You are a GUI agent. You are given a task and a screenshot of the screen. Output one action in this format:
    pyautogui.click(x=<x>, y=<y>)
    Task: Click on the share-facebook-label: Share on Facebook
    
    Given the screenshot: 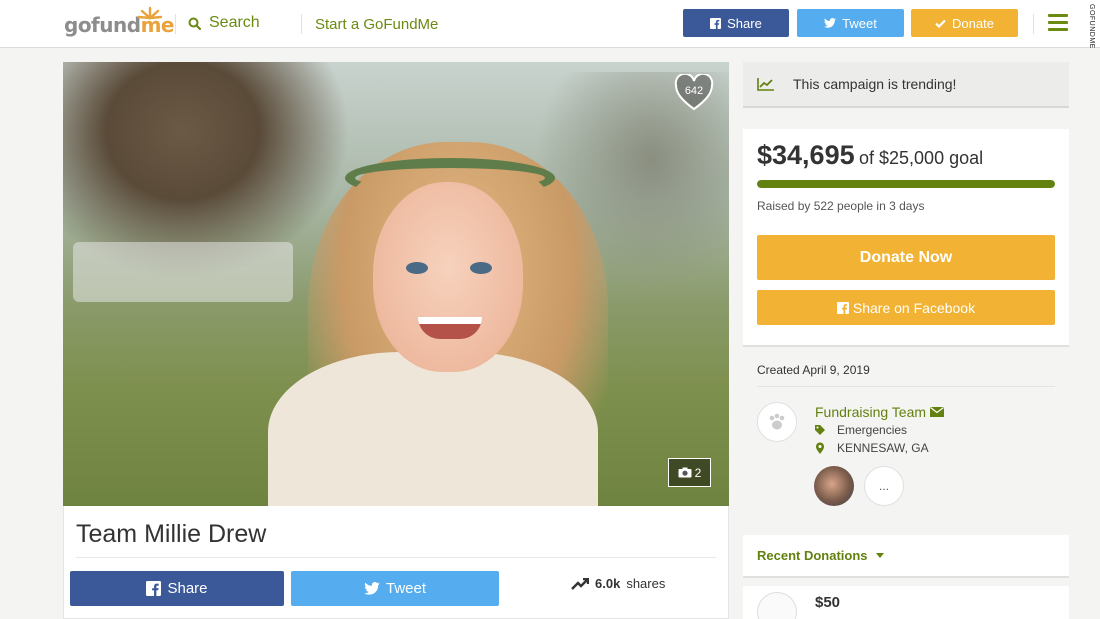 What is the action you would take?
    pyautogui.click(x=914, y=307)
    